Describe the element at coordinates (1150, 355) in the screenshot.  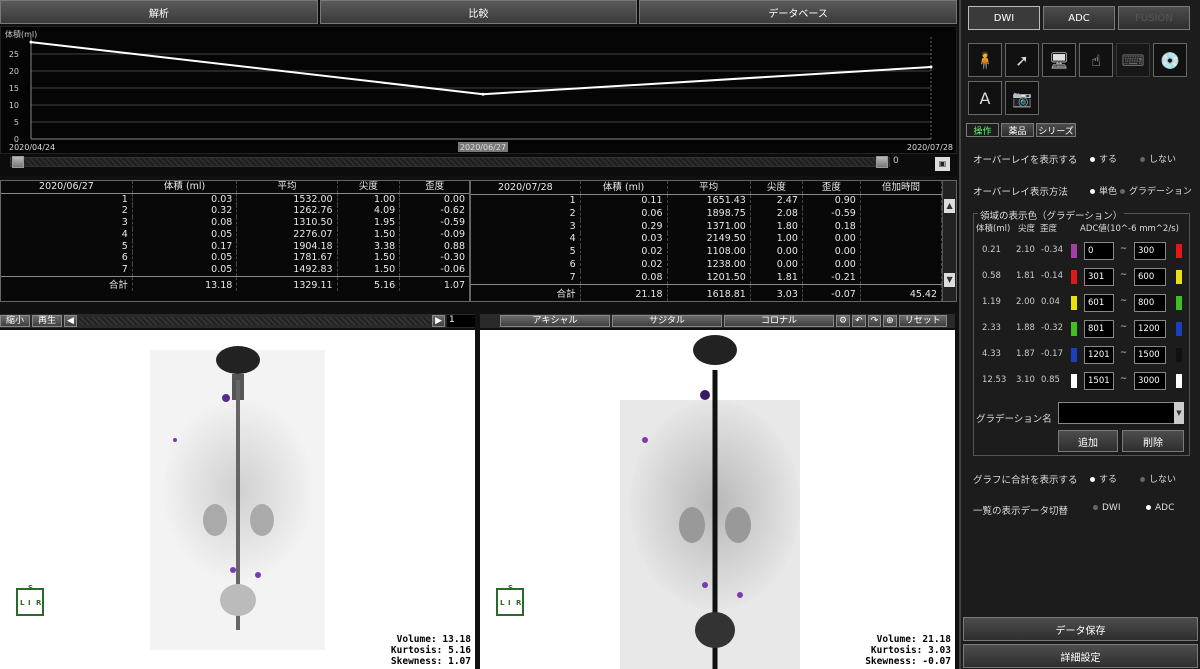
I see `adc-to-input: 1500` at that location.